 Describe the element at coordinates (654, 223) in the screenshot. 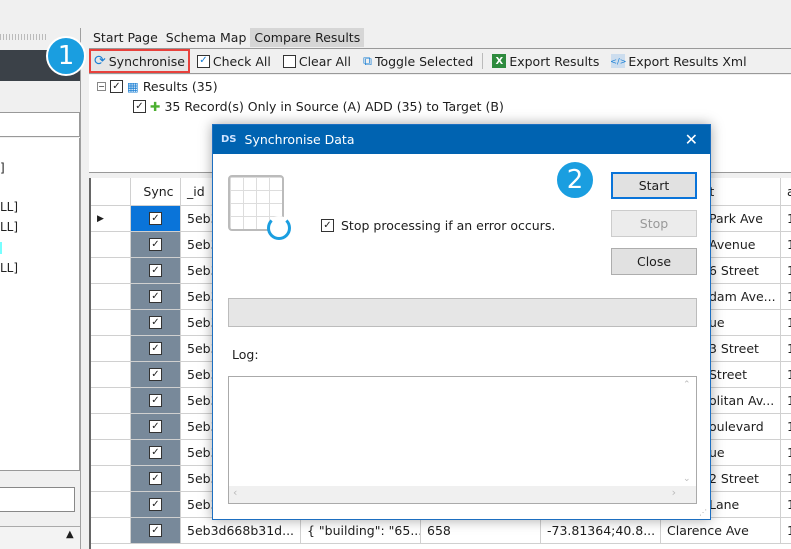

I see `stop-button: Stop` at that location.